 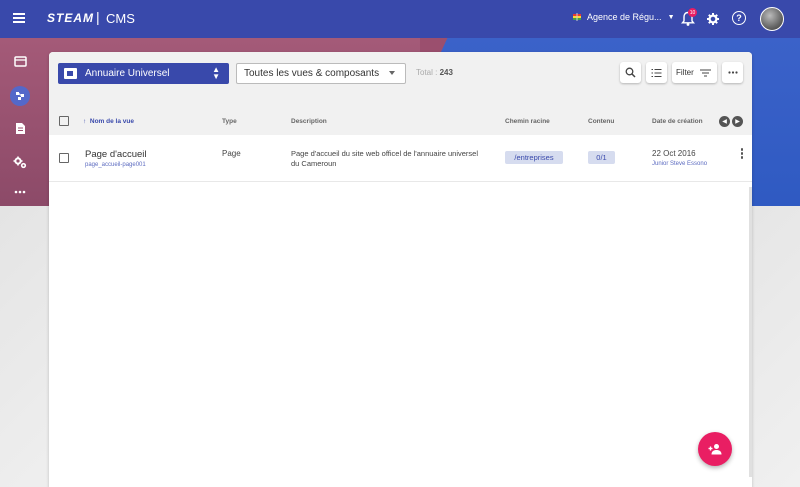 I want to click on total-value: 243, so click(x=446, y=72).